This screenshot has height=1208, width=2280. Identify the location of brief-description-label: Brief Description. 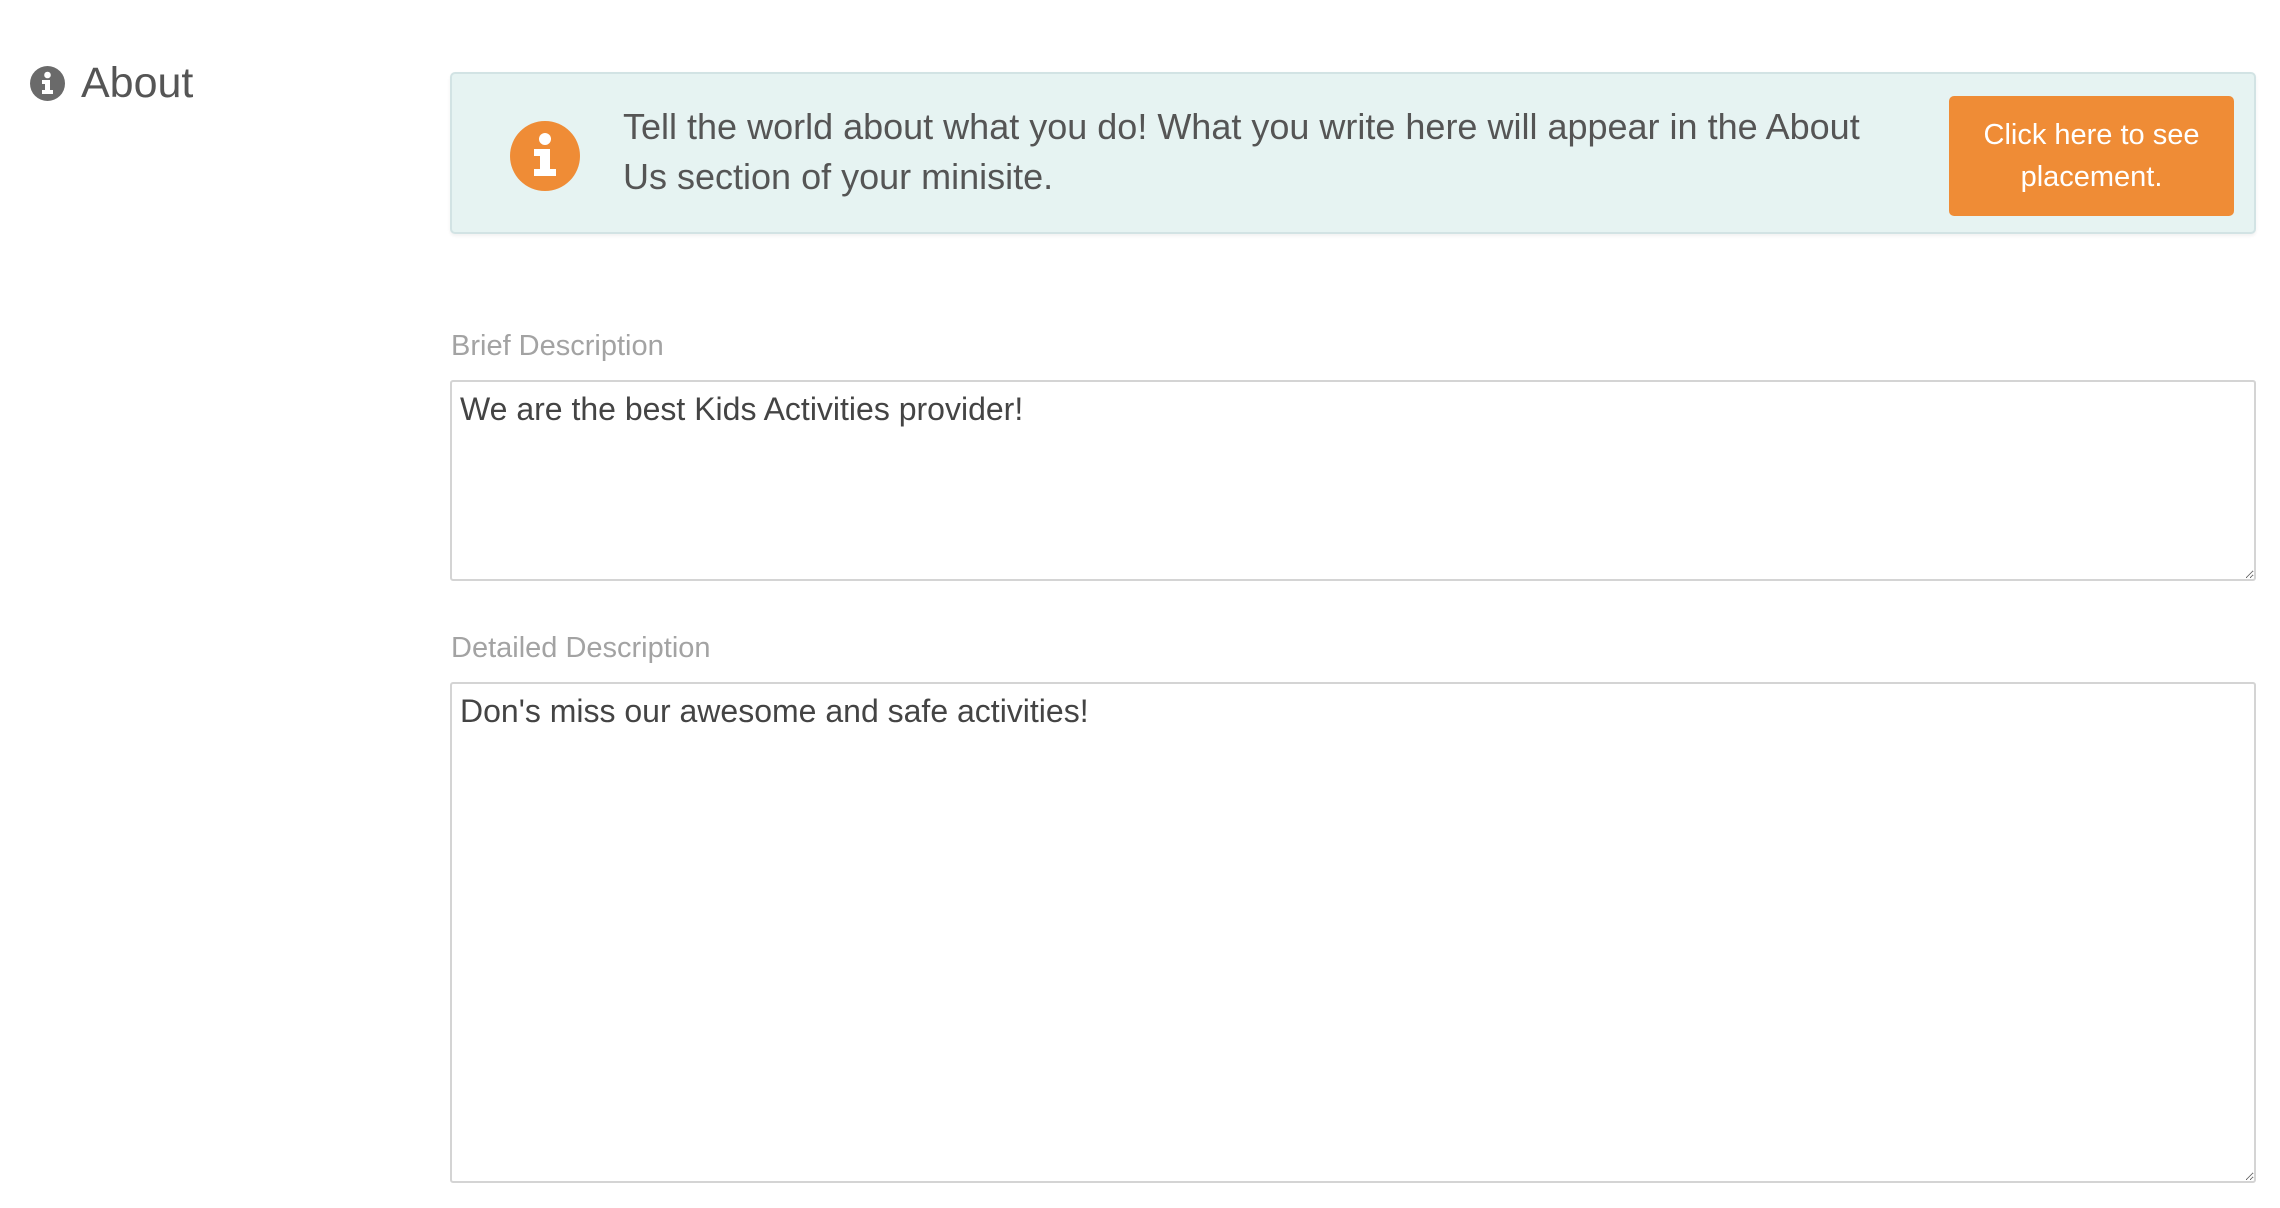
(557, 346).